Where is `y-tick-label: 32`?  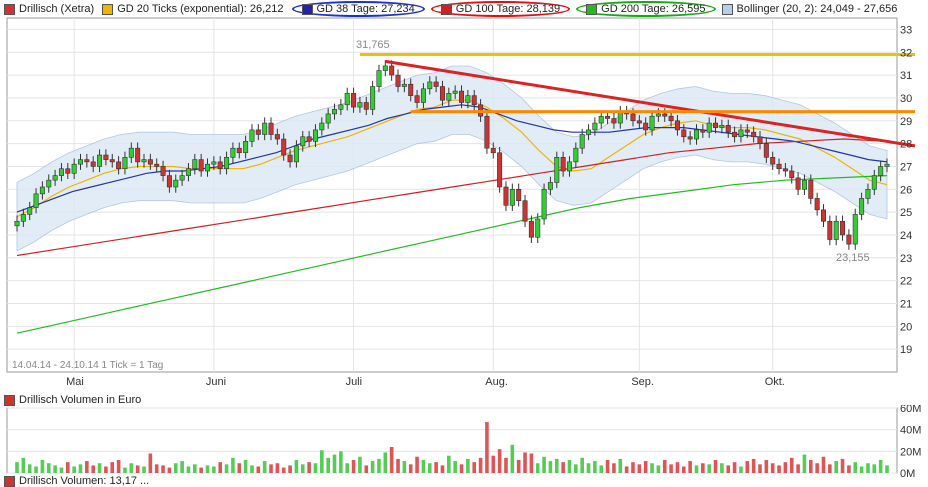 y-tick-label: 32 is located at coordinates (906, 53).